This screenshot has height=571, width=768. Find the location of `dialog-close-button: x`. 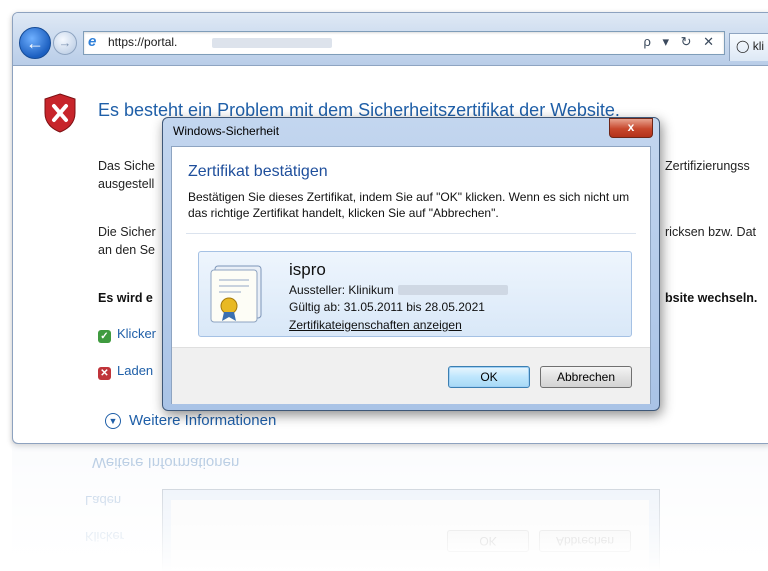

dialog-close-button: x is located at coordinates (631, 128).